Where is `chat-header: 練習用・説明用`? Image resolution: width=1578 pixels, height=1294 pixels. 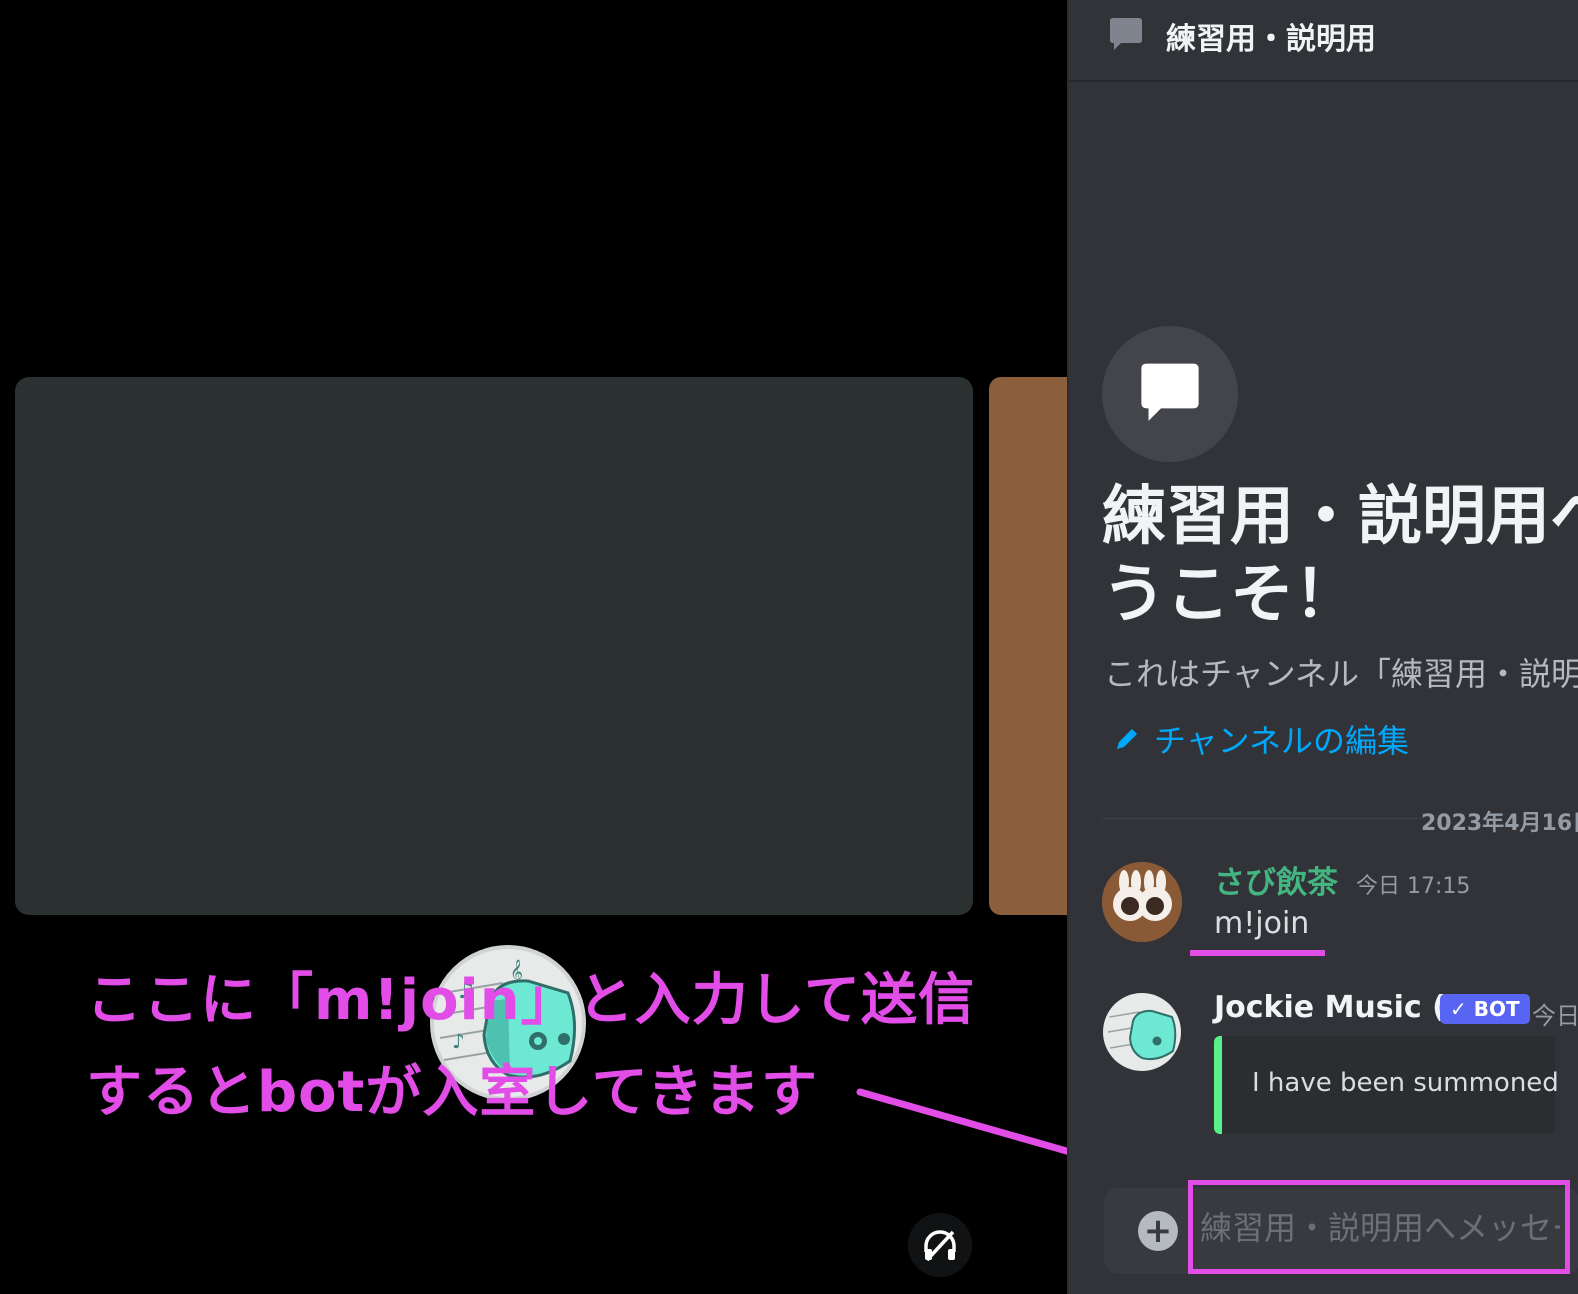 chat-header: 練習用・説明用 is located at coordinates (1323, 41).